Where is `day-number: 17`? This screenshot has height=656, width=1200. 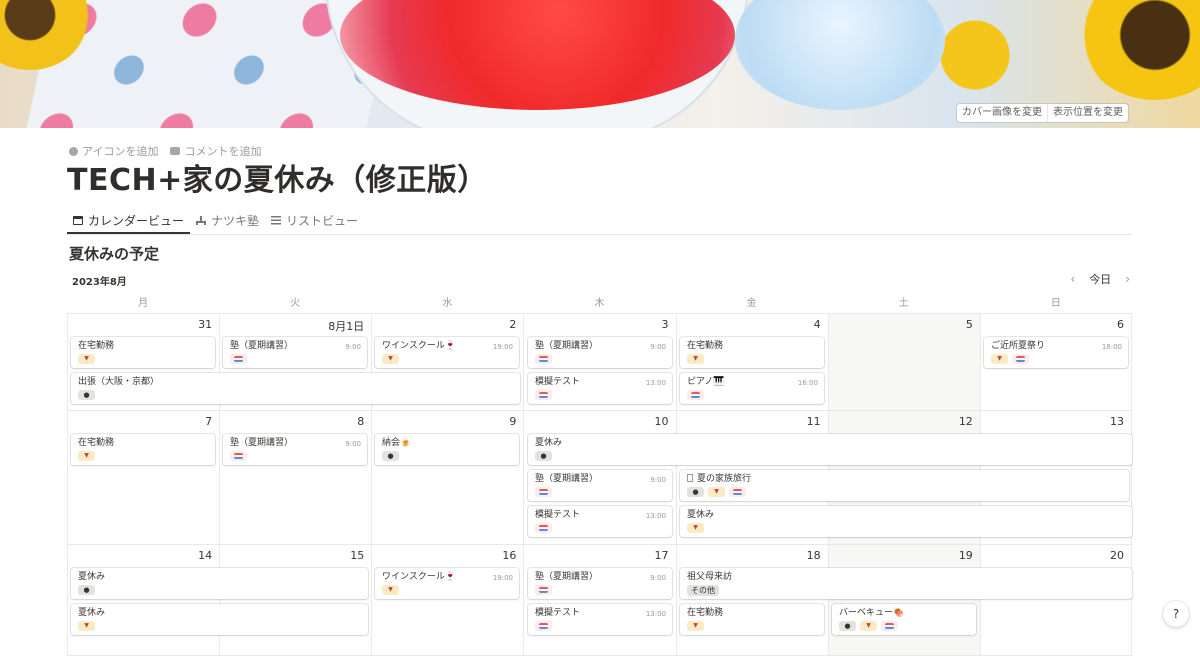 day-number: 17 is located at coordinates (661, 555).